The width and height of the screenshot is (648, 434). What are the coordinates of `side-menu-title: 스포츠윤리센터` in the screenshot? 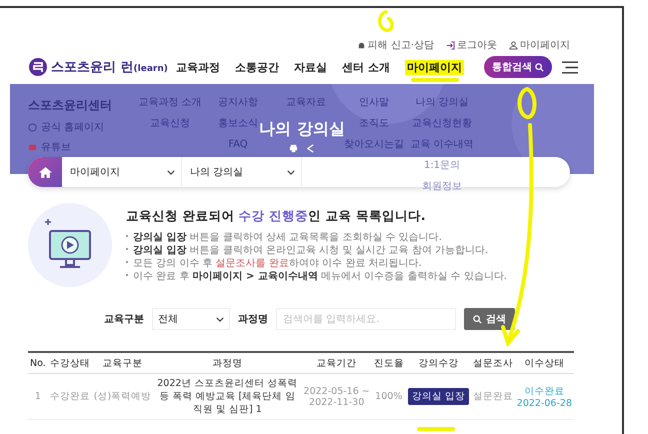 It's located at (70, 105).